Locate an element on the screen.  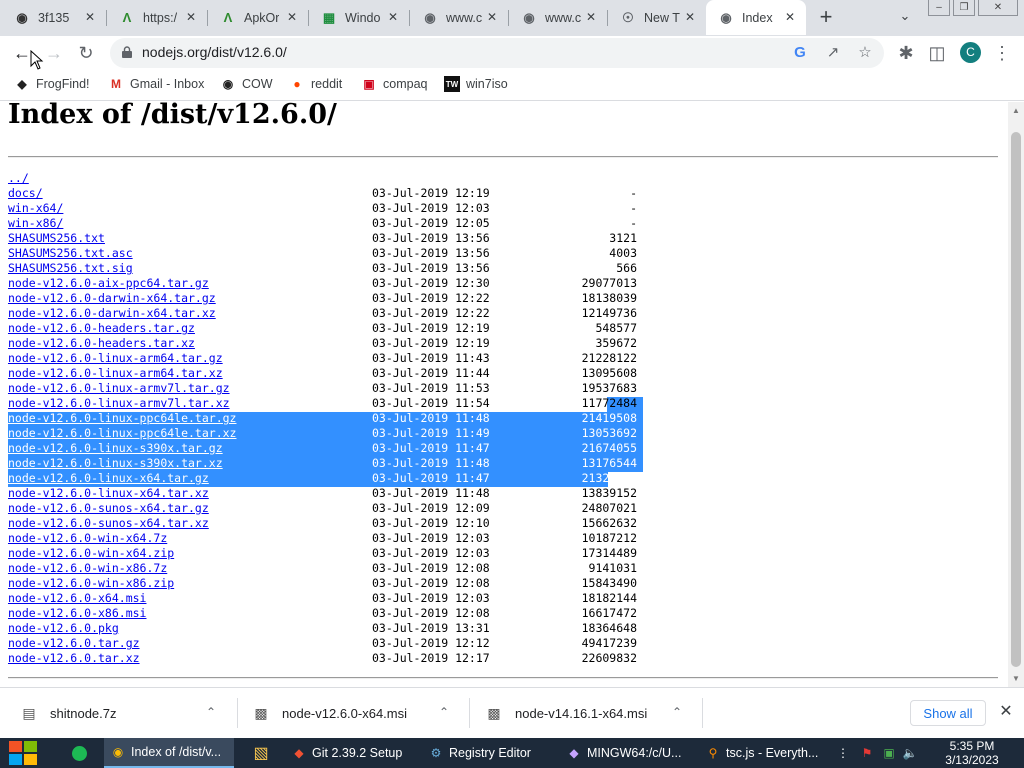
tab-6: ◉ www.c ✕ is located at coordinates (558, 17).